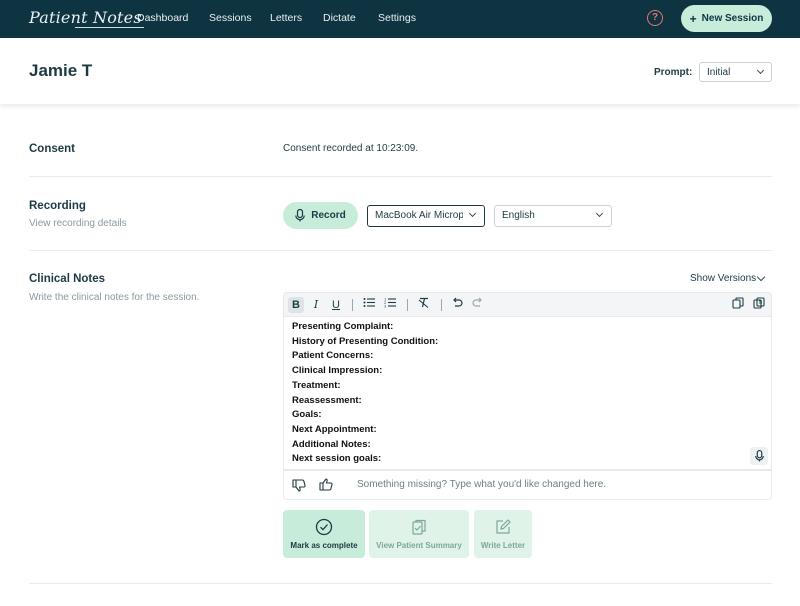 The height and width of the screenshot is (606, 800). Describe the element at coordinates (723, 278) in the screenshot. I see `show-versions-label: Show Versions` at that location.